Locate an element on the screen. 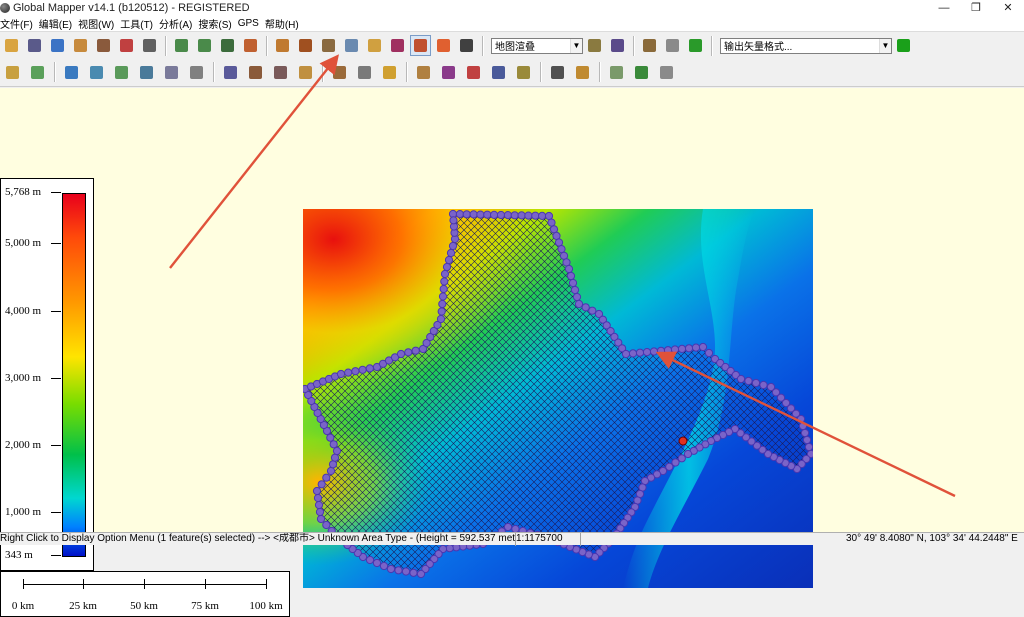 The image size is (1024, 617). lidar-button is located at coordinates (695, 45).